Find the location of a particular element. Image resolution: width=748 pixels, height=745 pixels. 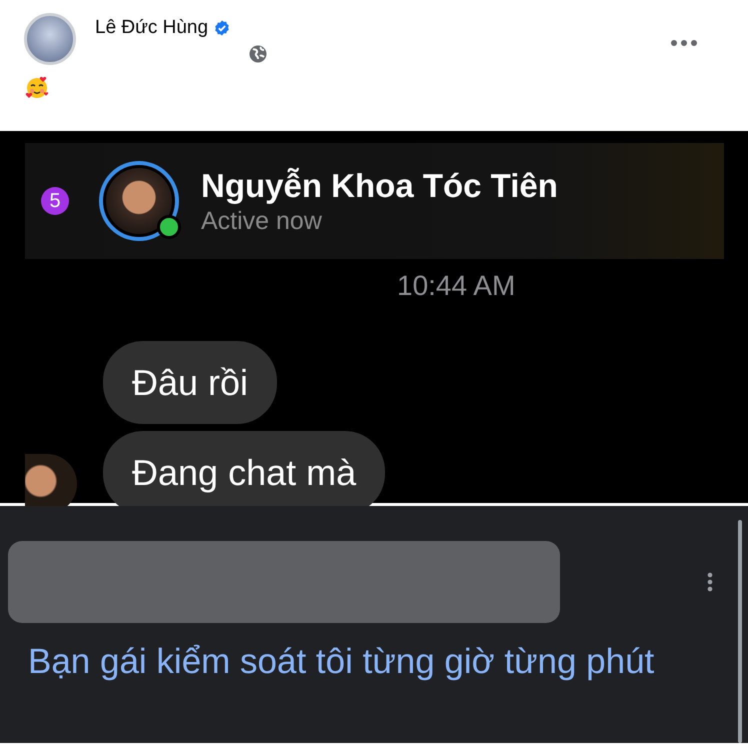

smiling-face-with-hearts-icon is located at coordinates (37, 87).